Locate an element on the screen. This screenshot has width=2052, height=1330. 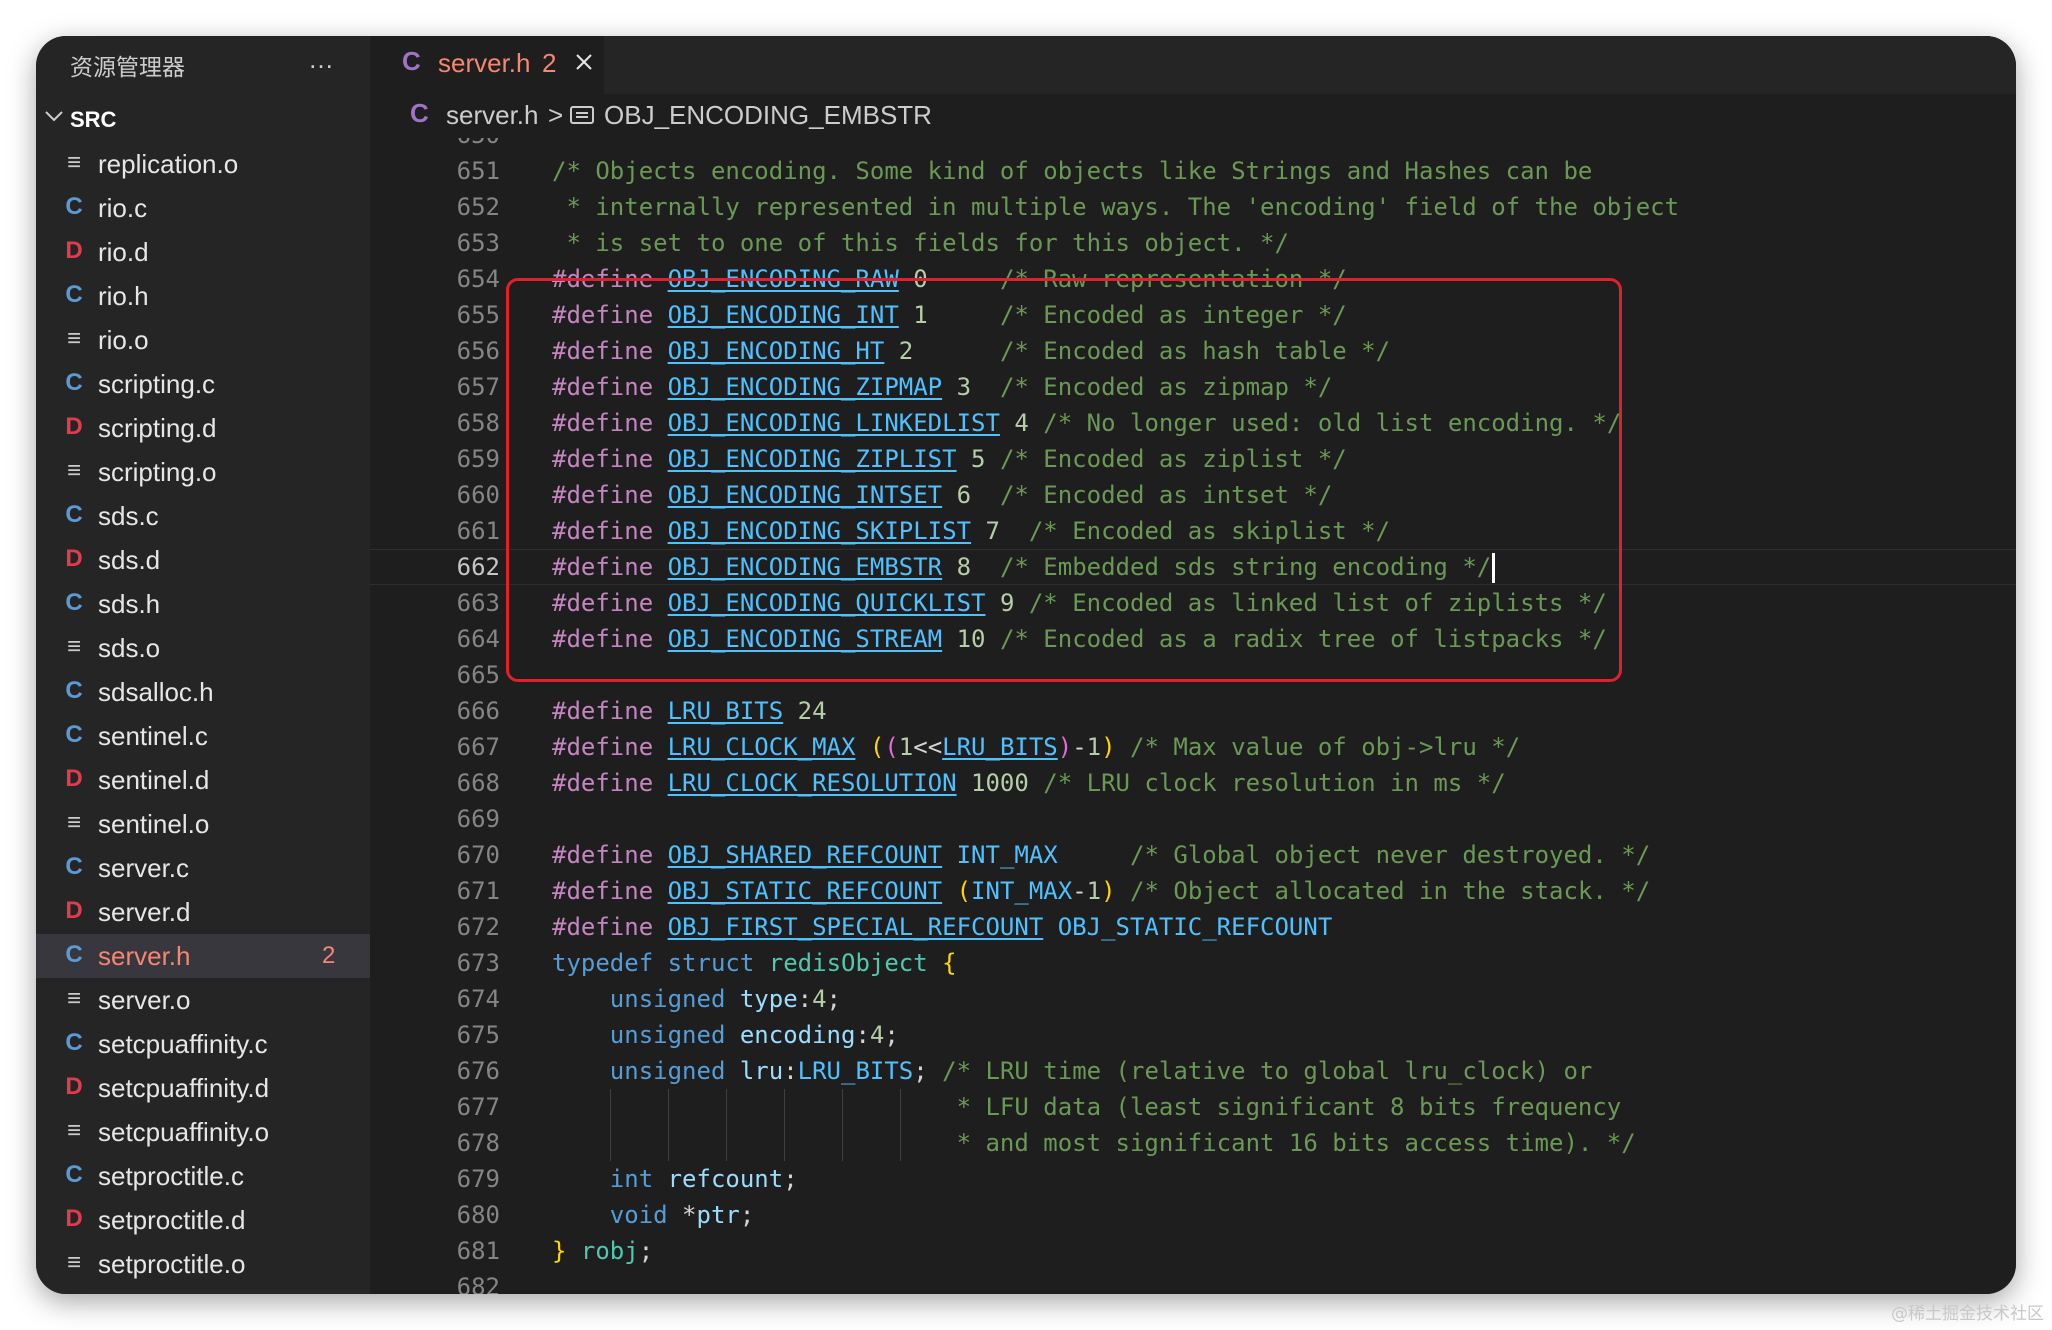
file-item: ≡ rio.o is located at coordinates (203, 340).